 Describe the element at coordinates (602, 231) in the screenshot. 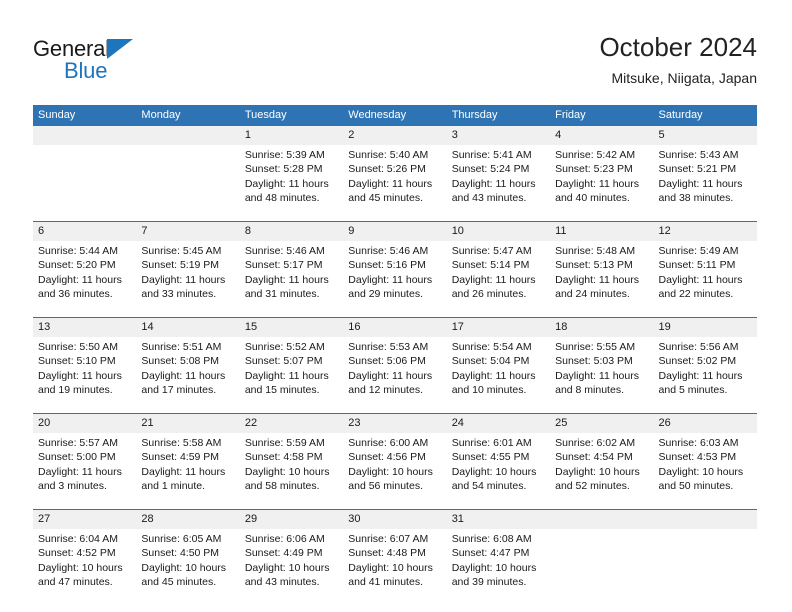

I see `day-number: 11` at that location.